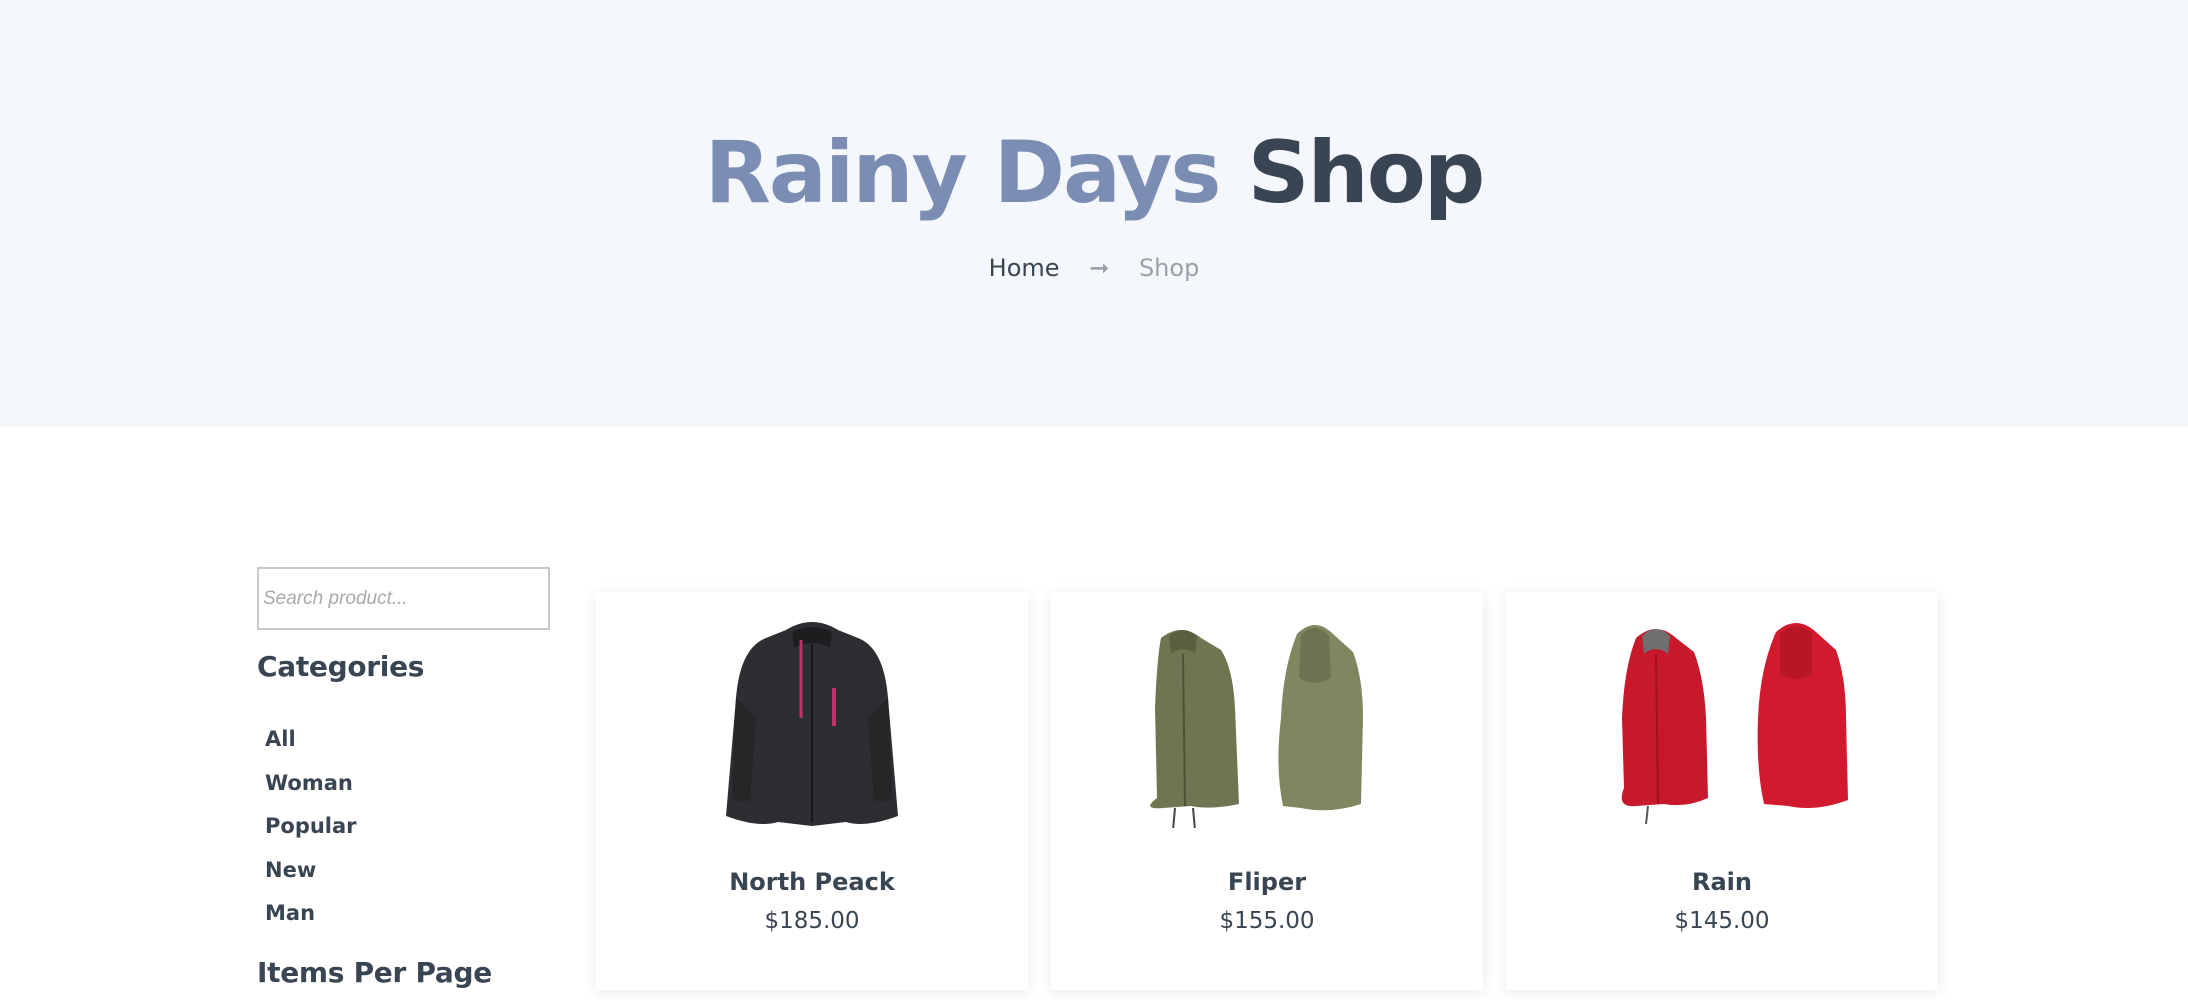 The height and width of the screenshot is (1000, 2188). What do you see at coordinates (1024, 268) in the screenshot?
I see `breadcrumb-home-link: Home` at bounding box center [1024, 268].